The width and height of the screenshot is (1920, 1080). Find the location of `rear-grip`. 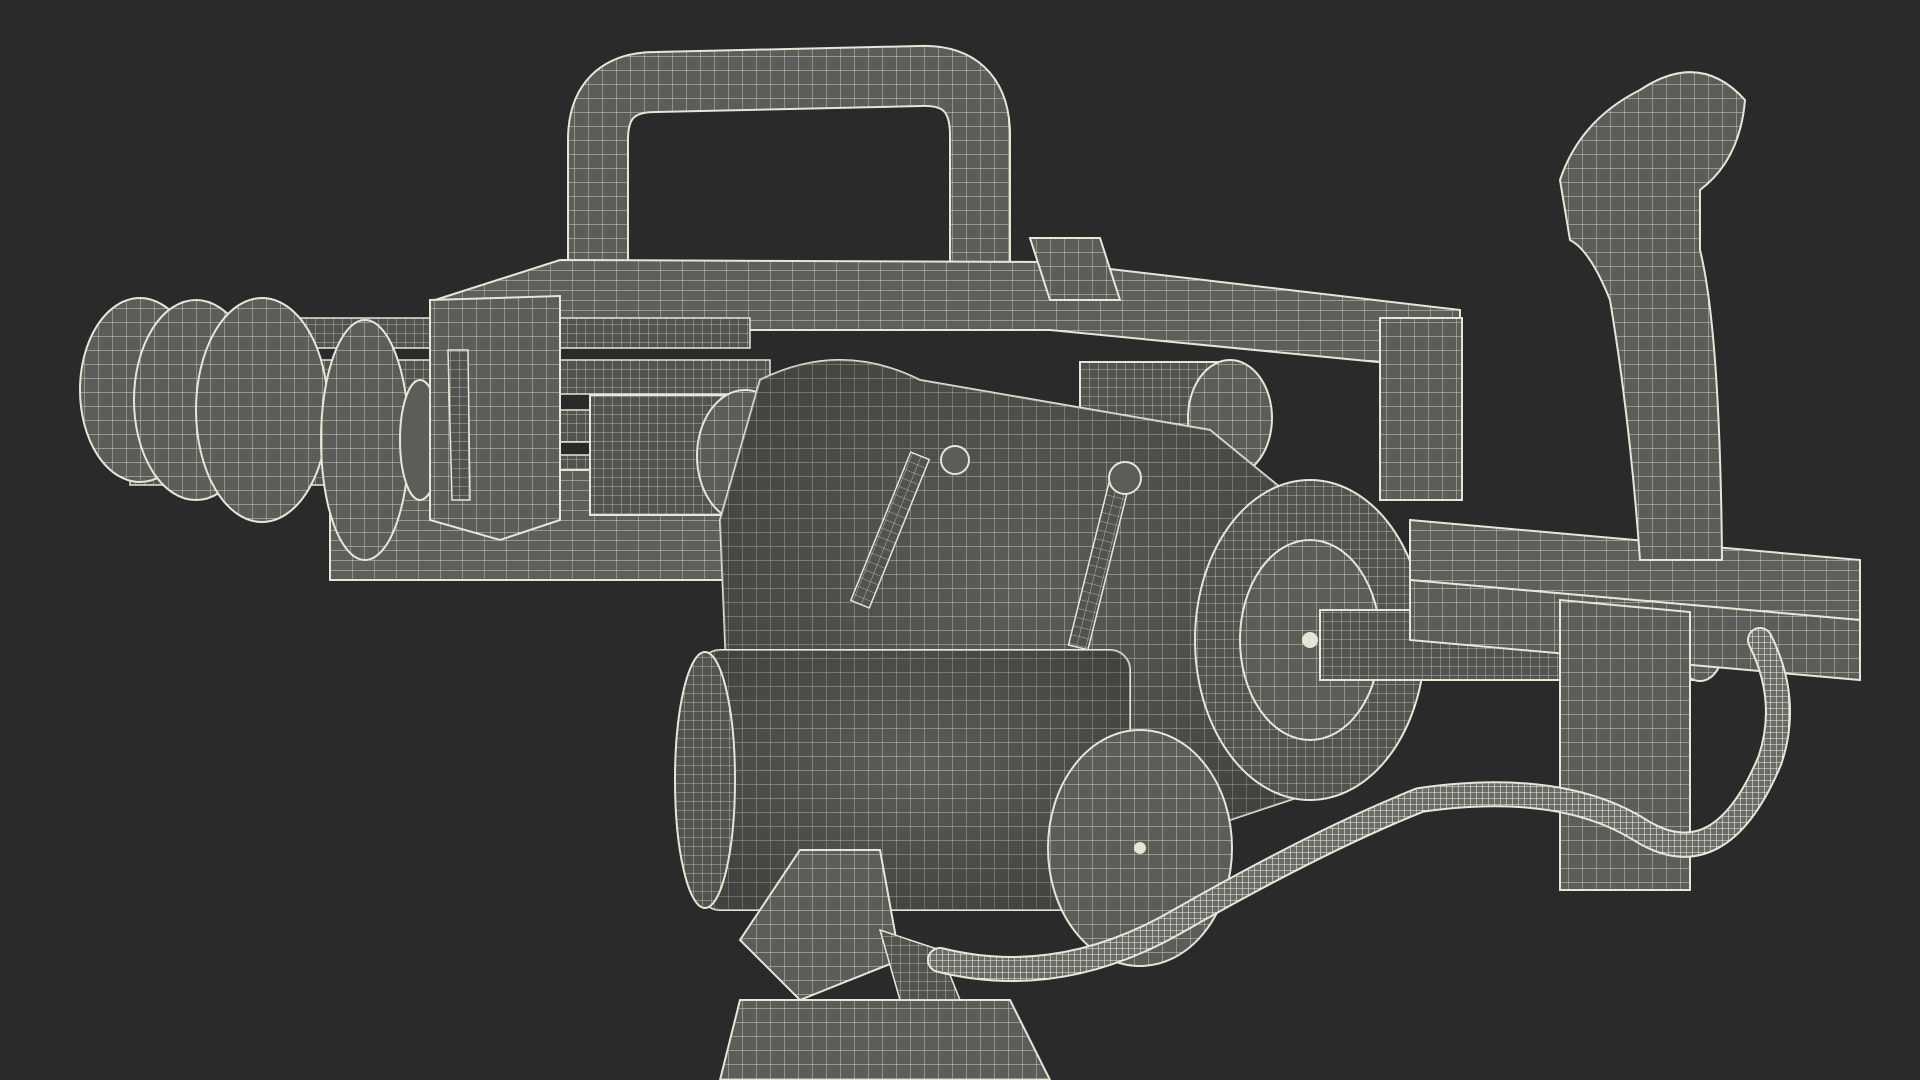

rear-grip is located at coordinates (1652, 316).